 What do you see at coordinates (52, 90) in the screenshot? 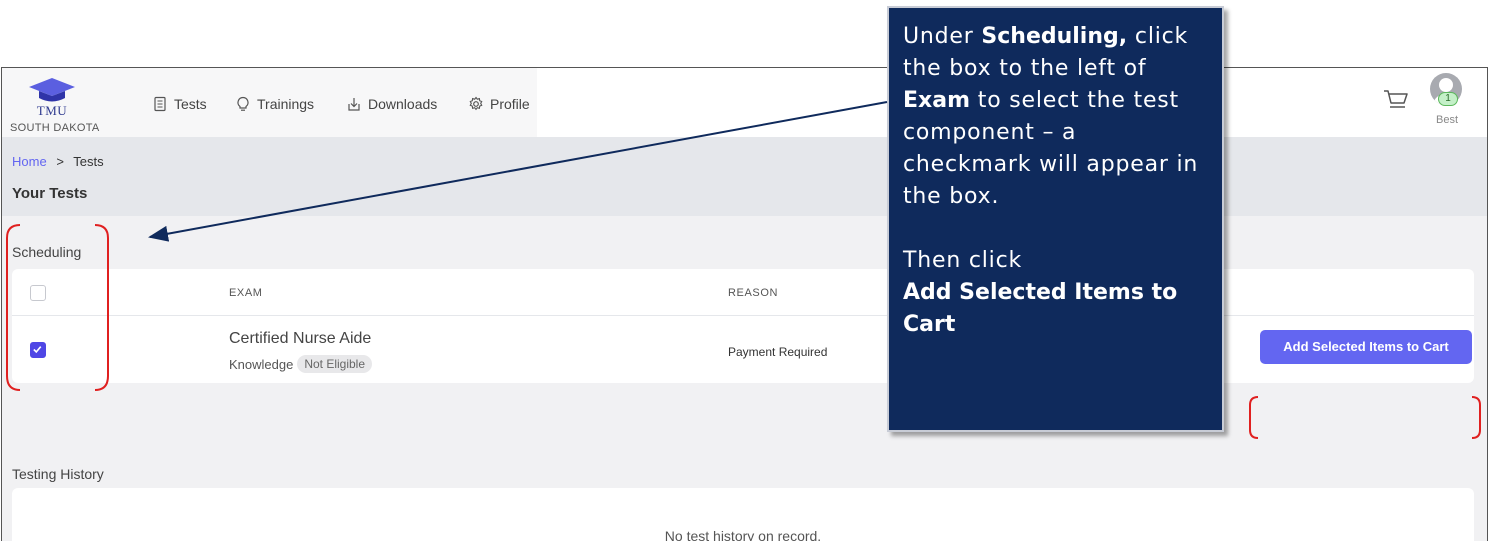
I see `graduation-cap-icon` at bounding box center [52, 90].